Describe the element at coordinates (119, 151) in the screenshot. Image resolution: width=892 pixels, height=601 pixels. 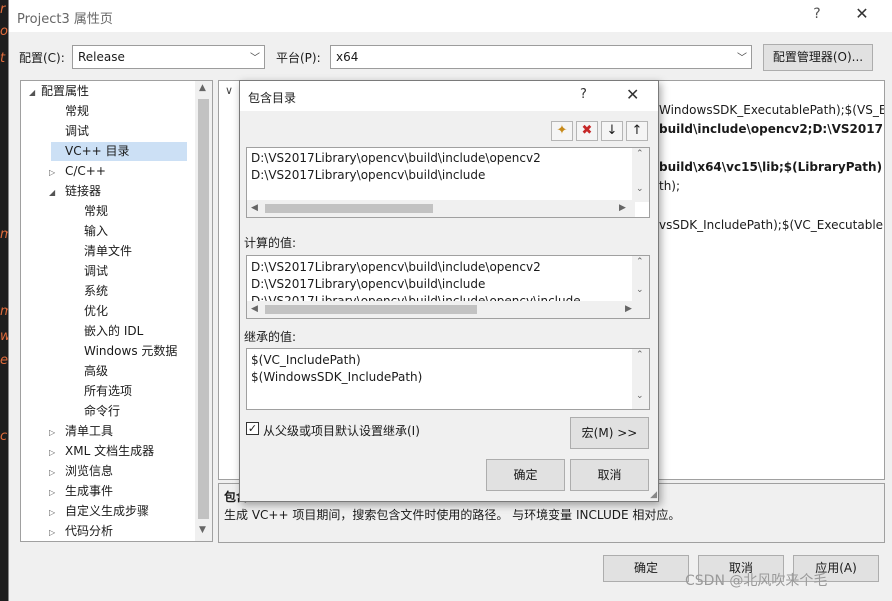
I see `tree-item-selected: VC++ 目录` at that location.